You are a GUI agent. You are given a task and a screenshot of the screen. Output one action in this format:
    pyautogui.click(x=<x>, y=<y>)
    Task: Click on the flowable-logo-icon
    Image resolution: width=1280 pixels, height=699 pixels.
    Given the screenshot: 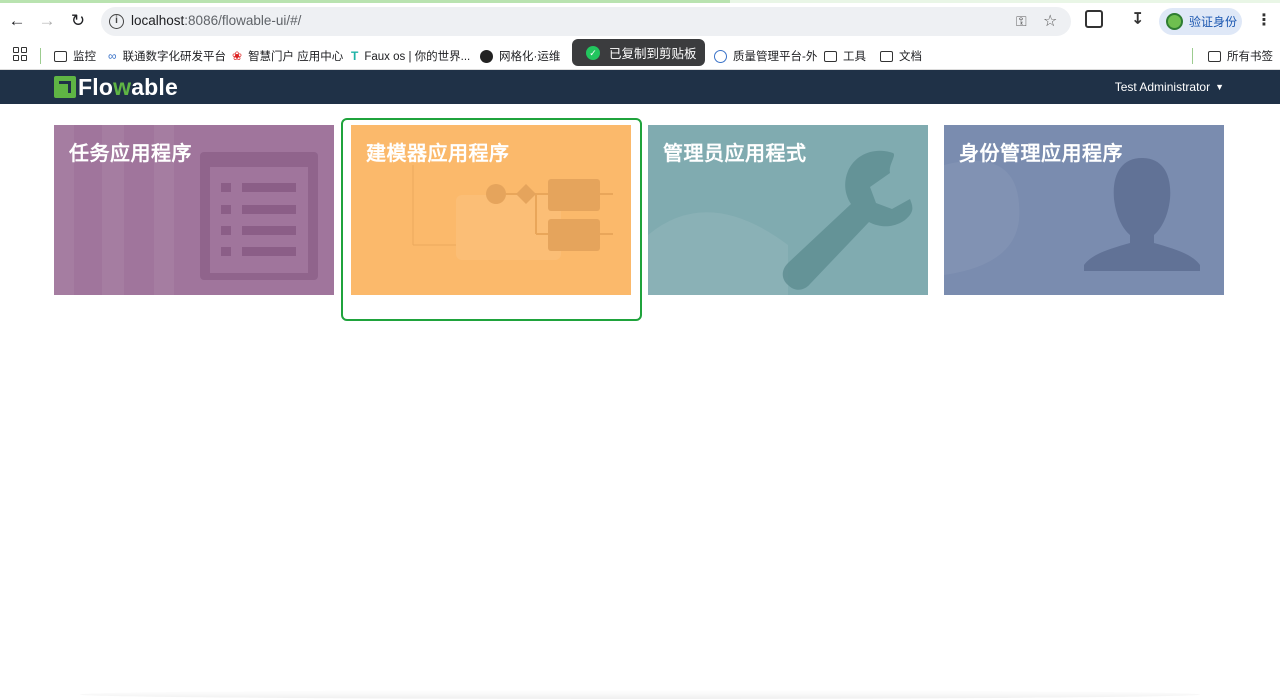 What is the action you would take?
    pyautogui.click(x=65, y=87)
    